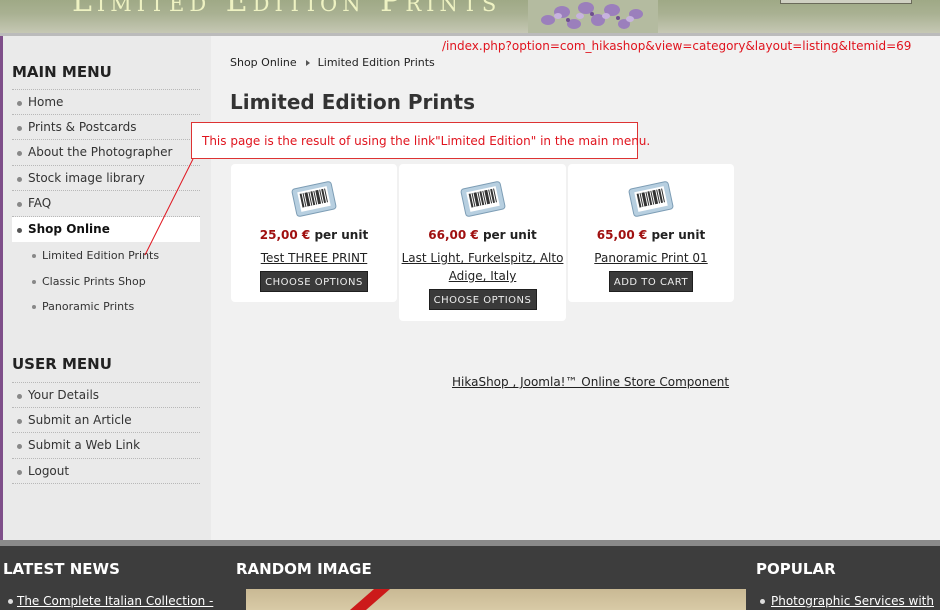  What do you see at coordinates (46, 102) in the screenshot?
I see `main-menu-item-label: Home` at bounding box center [46, 102].